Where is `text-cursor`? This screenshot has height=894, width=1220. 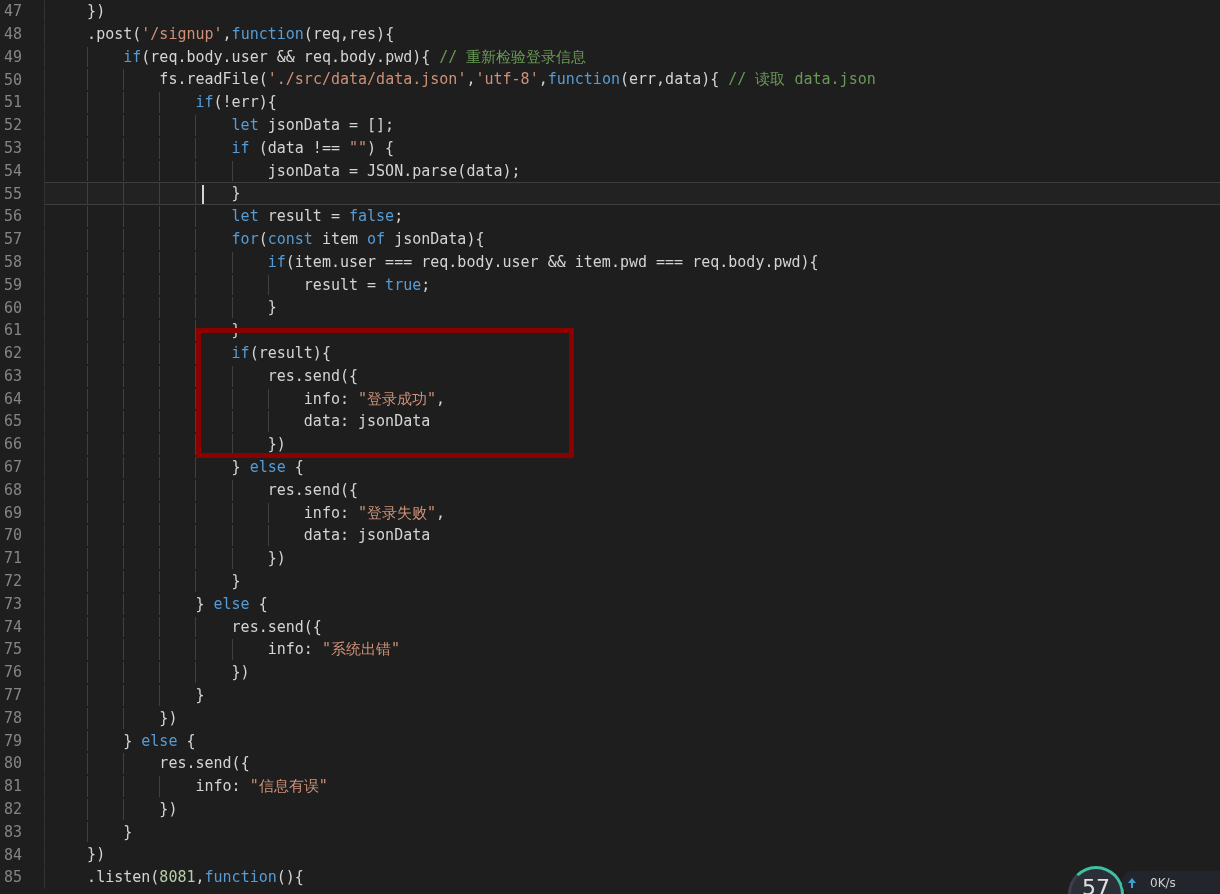 text-cursor is located at coordinates (203, 195).